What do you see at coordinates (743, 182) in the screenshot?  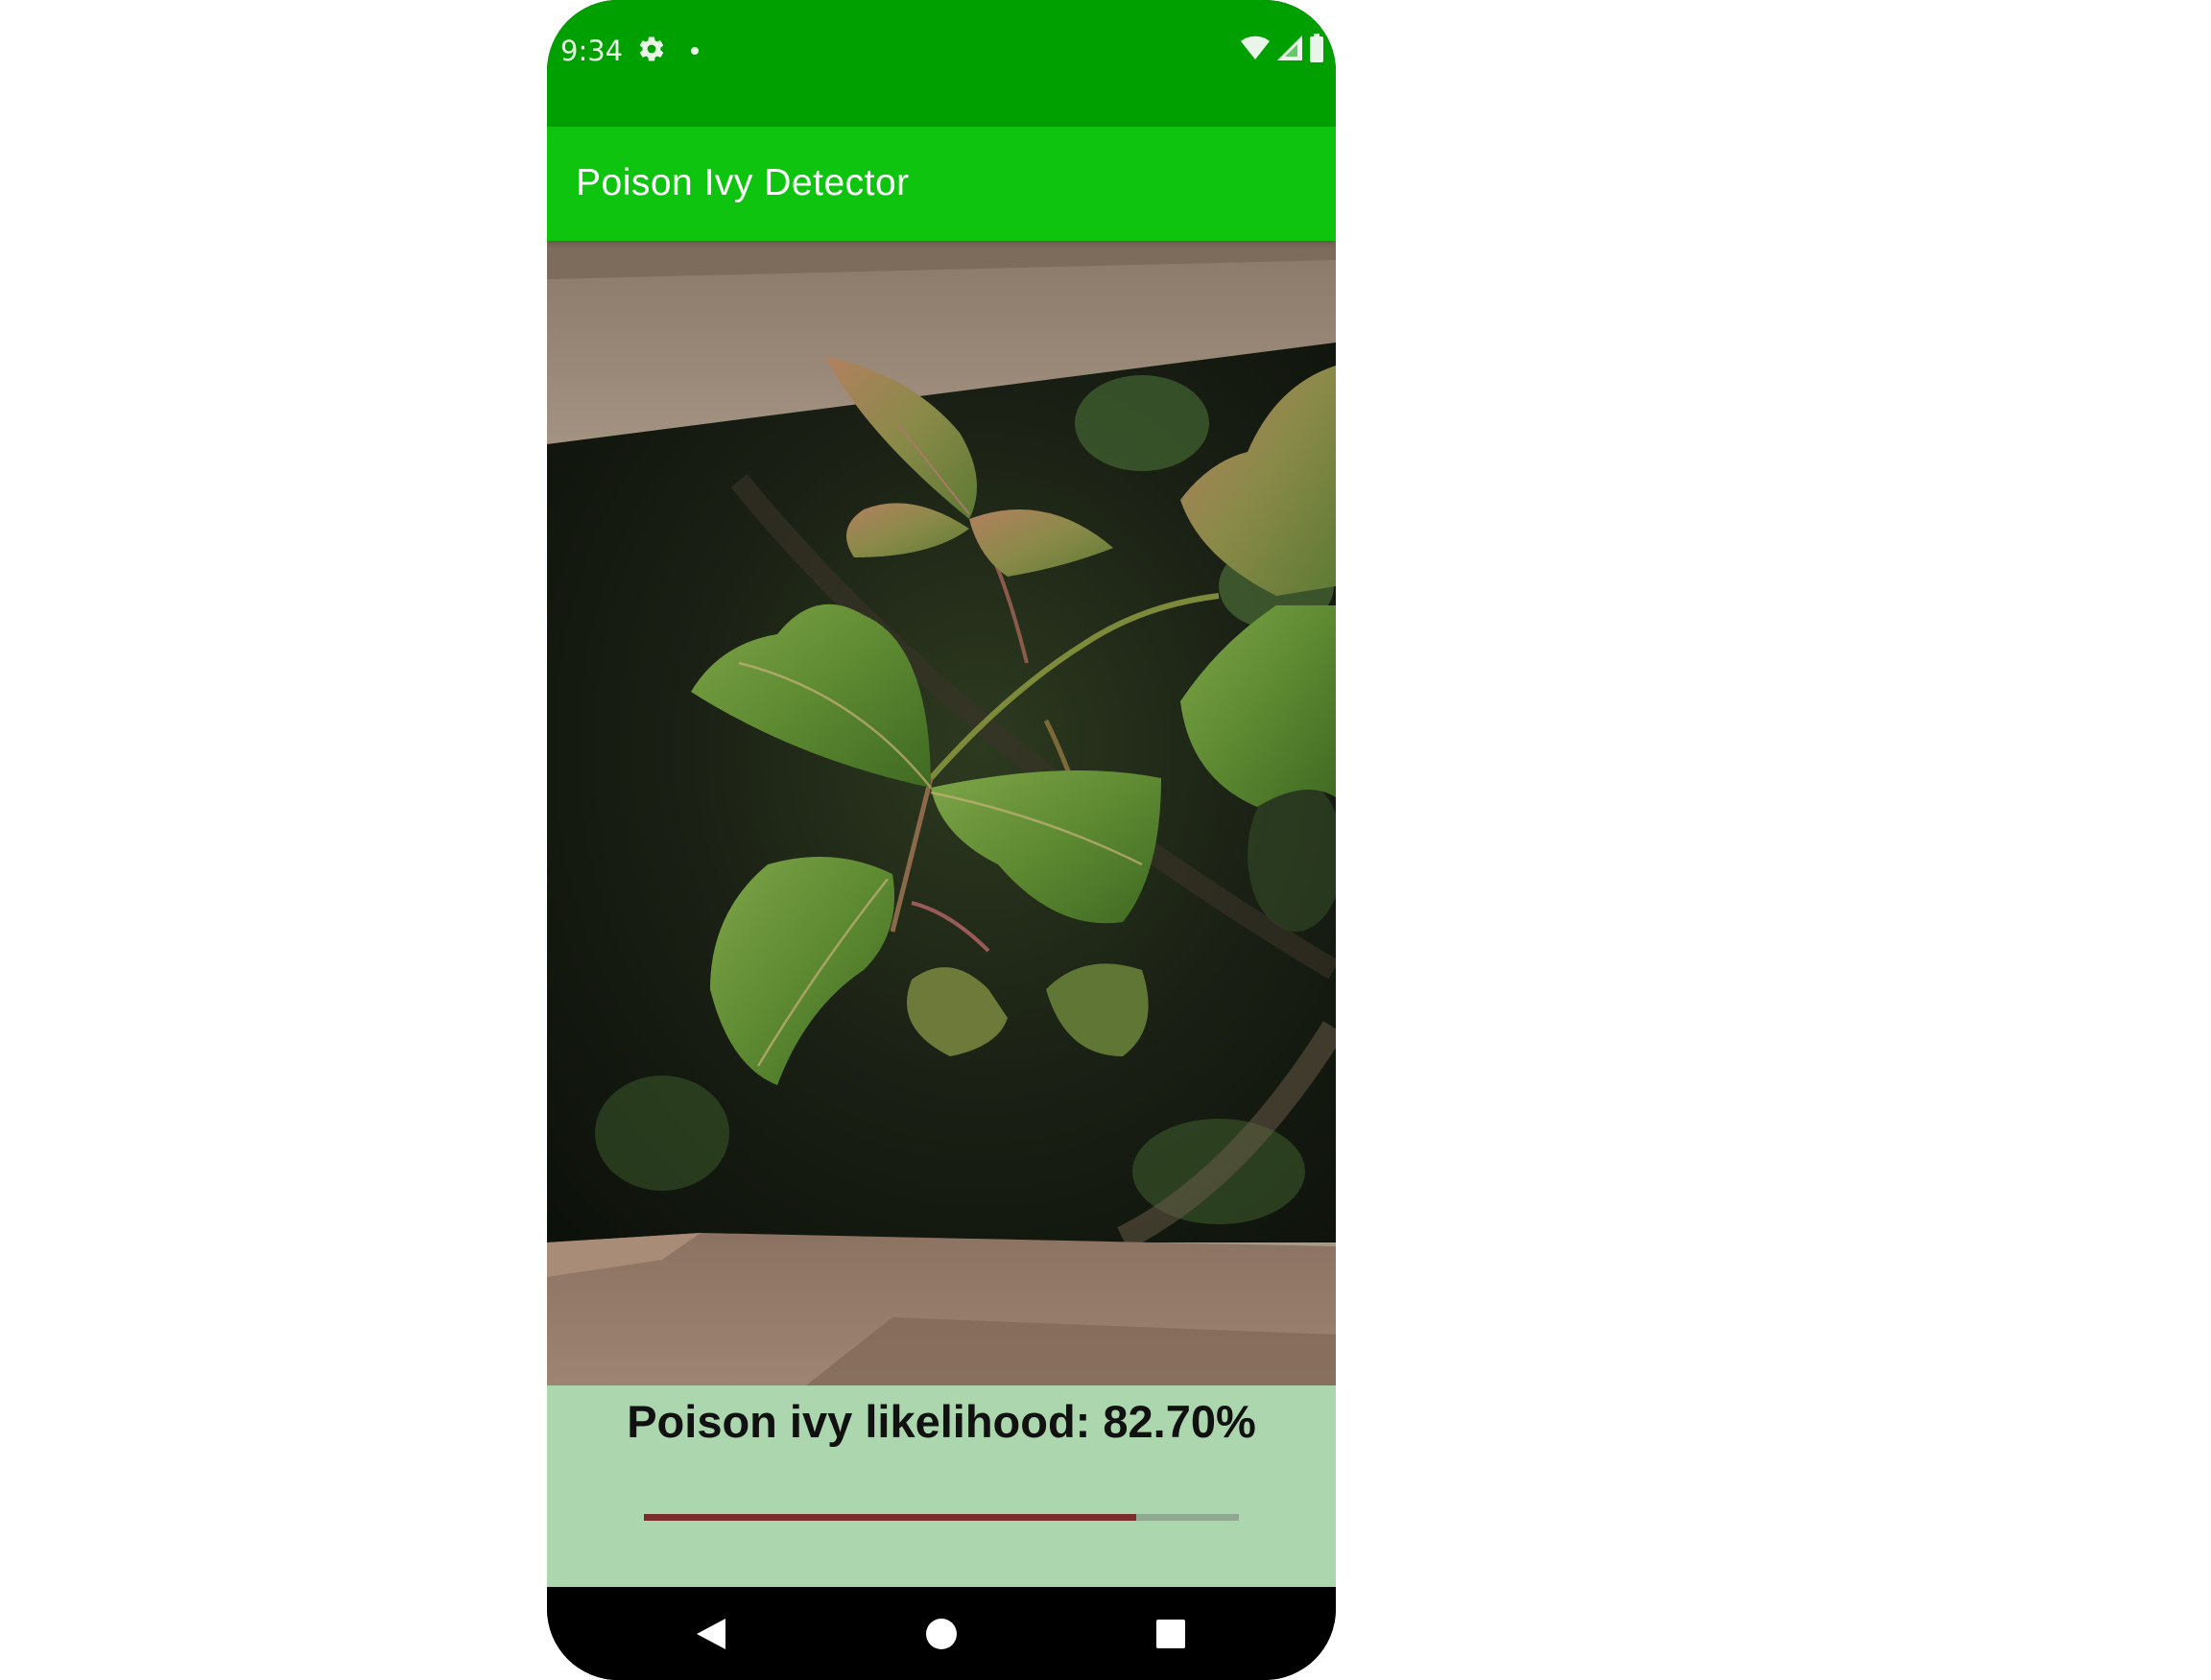 I see `app-title: Poison Ivy Detector` at bounding box center [743, 182].